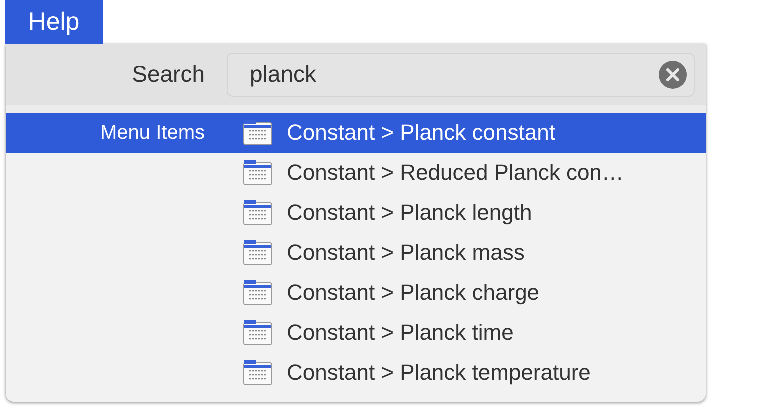 The width and height of the screenshot is (760, 420). I want to click on result-item: Constant > Planck length, so click(356, 213).